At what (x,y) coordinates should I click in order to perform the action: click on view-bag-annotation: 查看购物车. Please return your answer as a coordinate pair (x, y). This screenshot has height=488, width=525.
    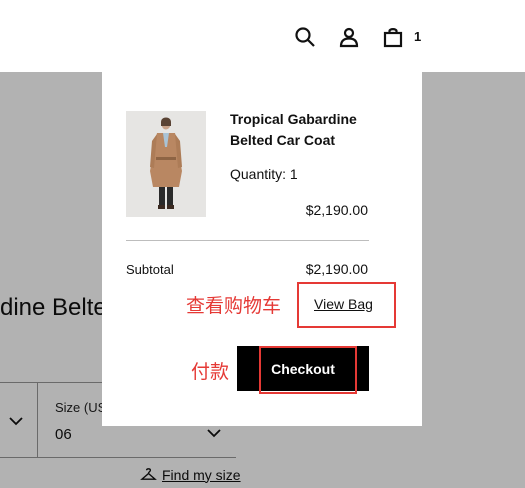
    Looking at the image, I should click on (234, 306).